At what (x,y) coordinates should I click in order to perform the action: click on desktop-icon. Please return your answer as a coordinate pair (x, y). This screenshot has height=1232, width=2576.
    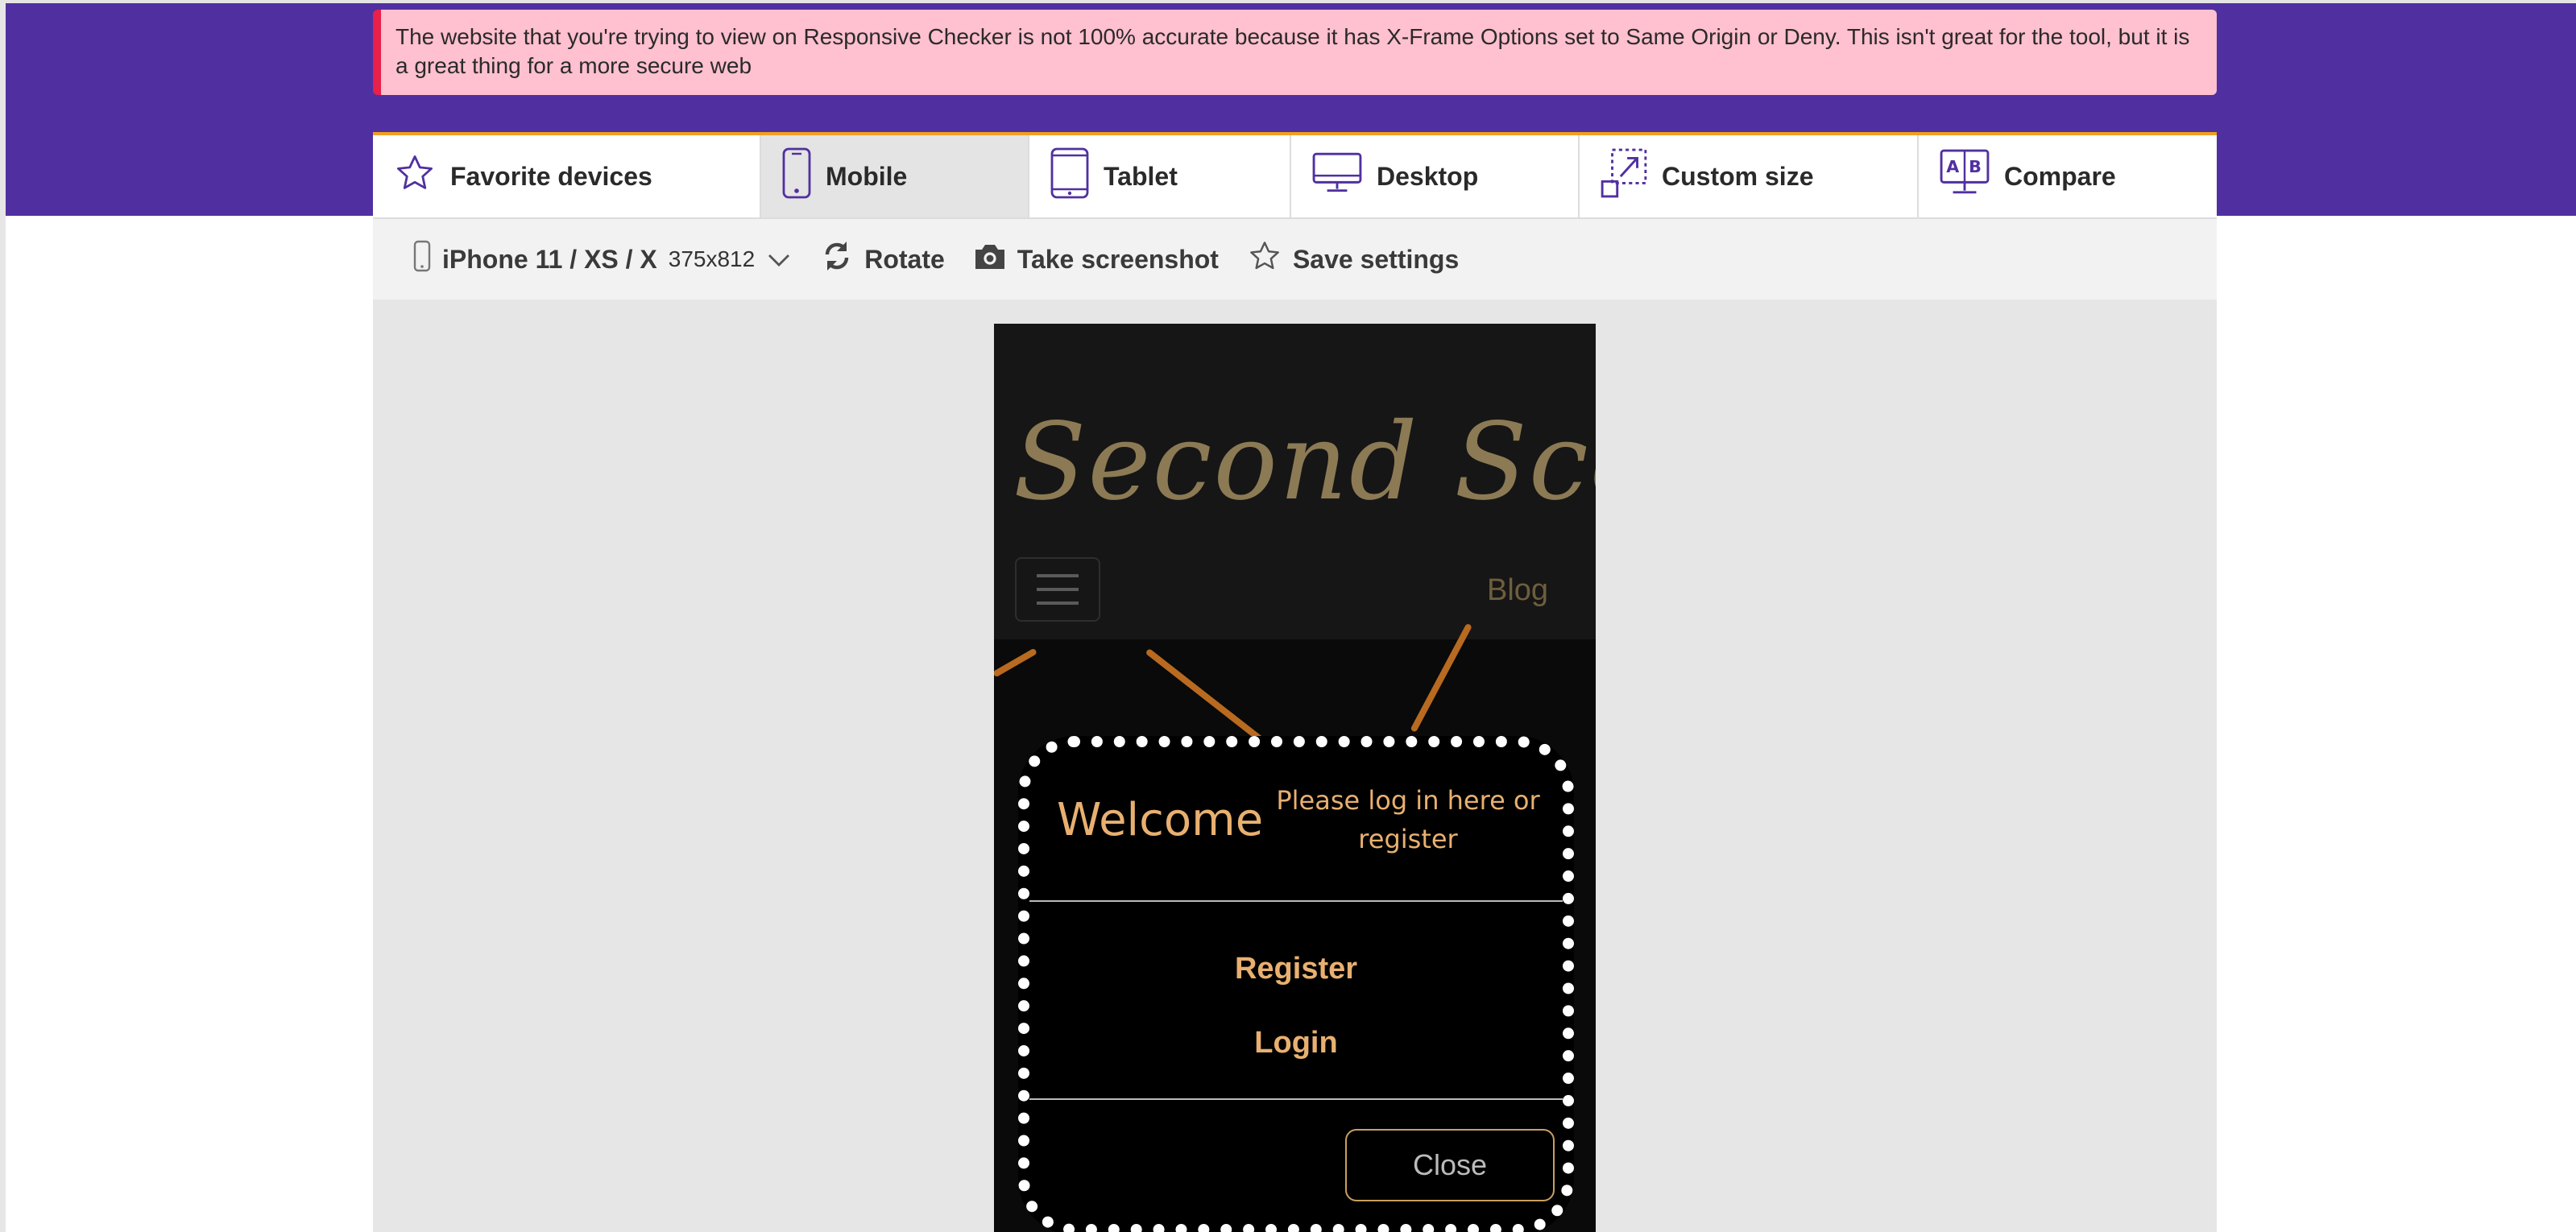
    Looking at the image, I should click on (1337, 176).